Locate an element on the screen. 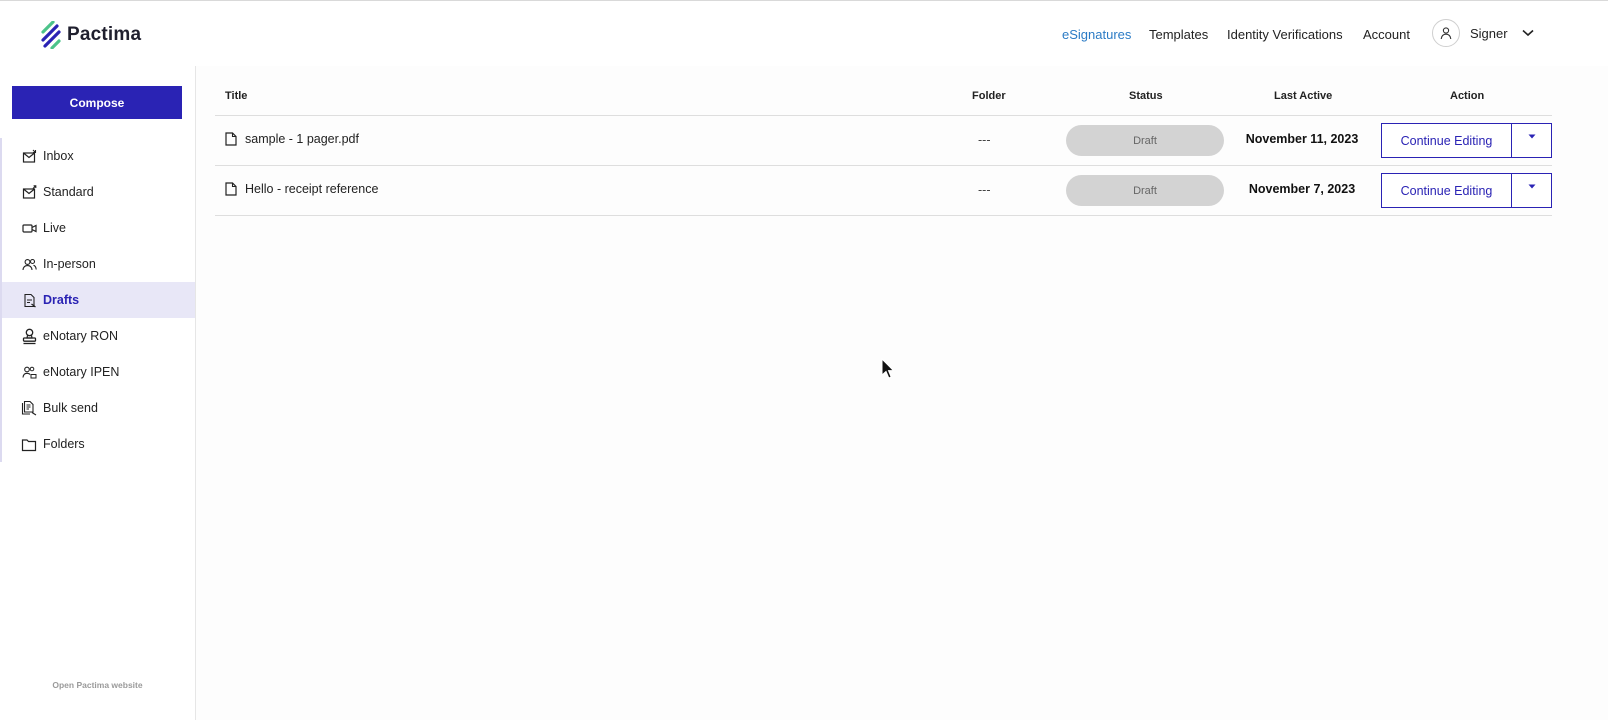 This screenshot has height=720, width=1608. bulk-send-icon is located at coordinates (29, 408).